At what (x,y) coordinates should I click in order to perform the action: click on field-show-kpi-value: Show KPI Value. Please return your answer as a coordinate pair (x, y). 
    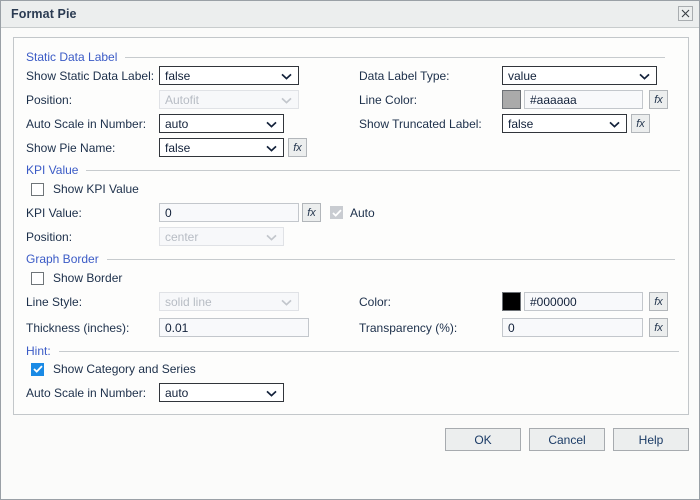
    Looking at the image, I should click on (85, 189).